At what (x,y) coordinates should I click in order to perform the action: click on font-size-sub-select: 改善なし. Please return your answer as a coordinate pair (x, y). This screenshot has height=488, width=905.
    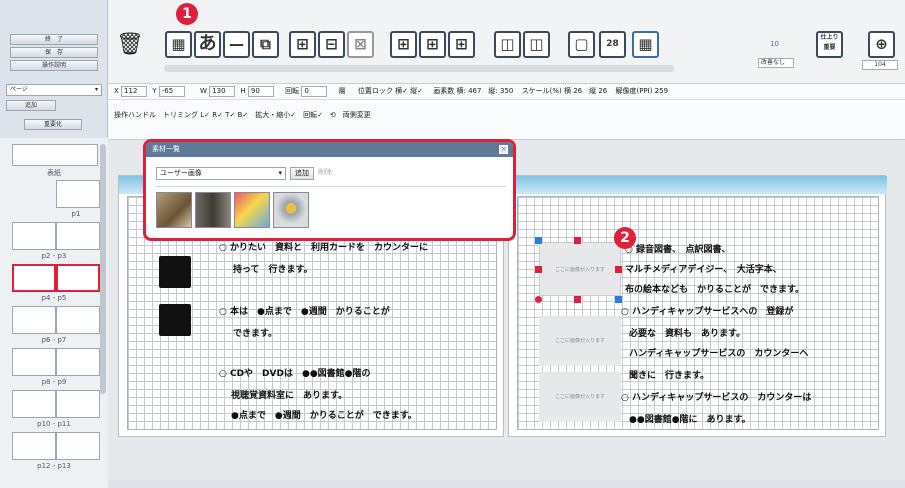
    Looking at the image, I should click on (776, 63).